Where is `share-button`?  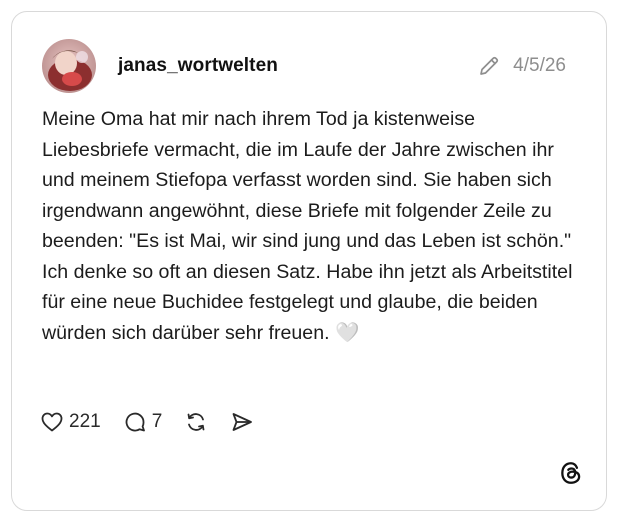
share-button is located at coordinates (242, 422).